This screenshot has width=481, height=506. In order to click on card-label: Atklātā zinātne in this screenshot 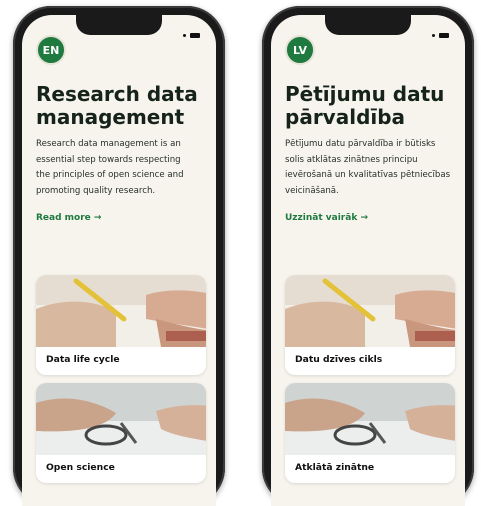, I will do `click(335, 467)`.